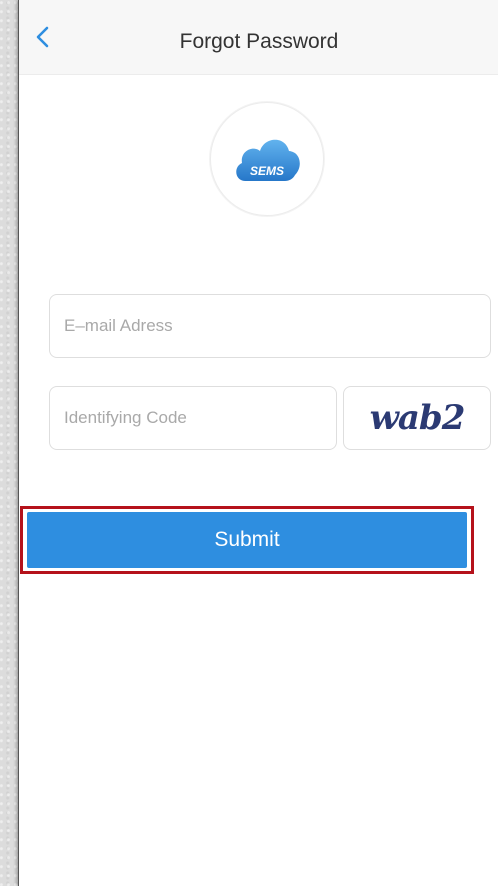 The height and width of the screenshot is (886, 498). I want to click on cloud-logo-icon: SEMS, so click(268, 160).